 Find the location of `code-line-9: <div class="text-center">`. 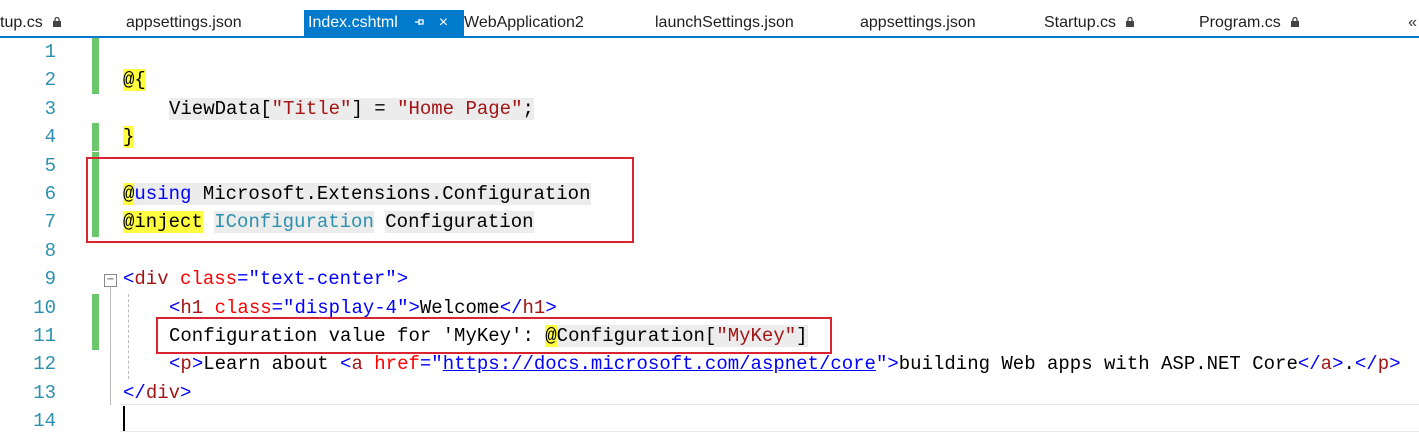

code-line-9: <div class="text-center"> is located at coordinates (265, 279).